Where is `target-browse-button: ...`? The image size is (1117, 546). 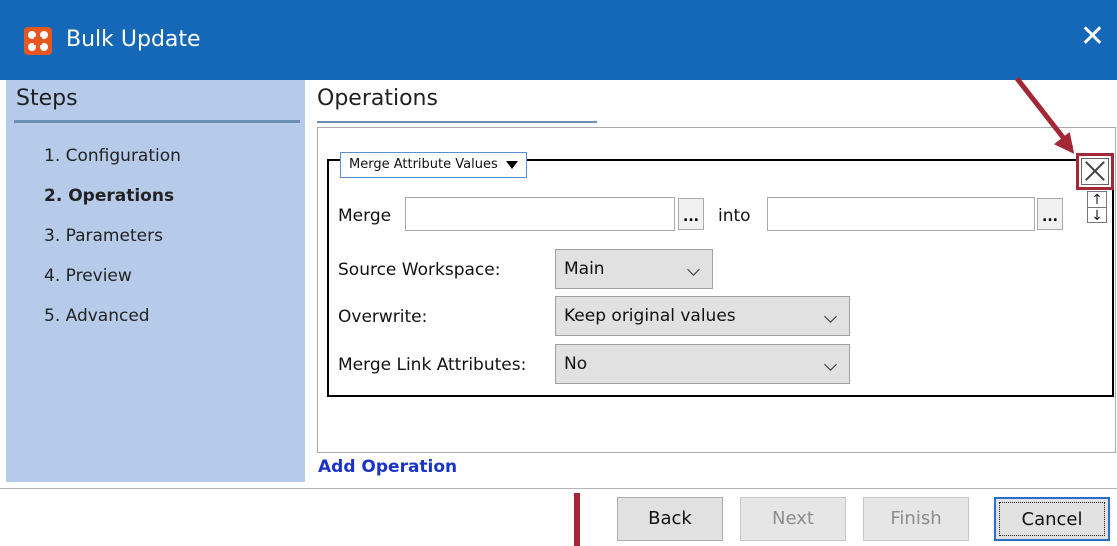 target-browse-button: ... is located at coordinates (1050, 214).